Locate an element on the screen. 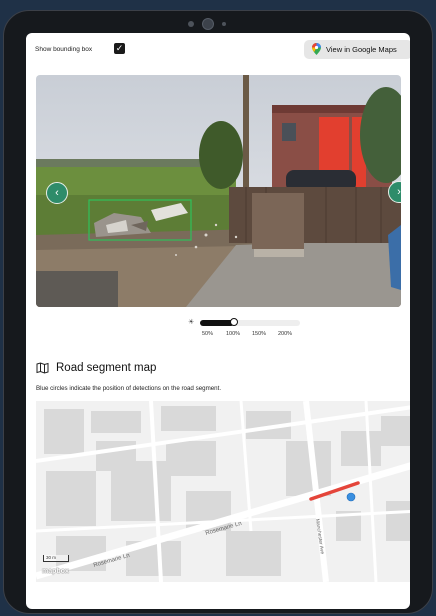 The image size is (436, 616). map-icon is located at coordinates (42, 368).